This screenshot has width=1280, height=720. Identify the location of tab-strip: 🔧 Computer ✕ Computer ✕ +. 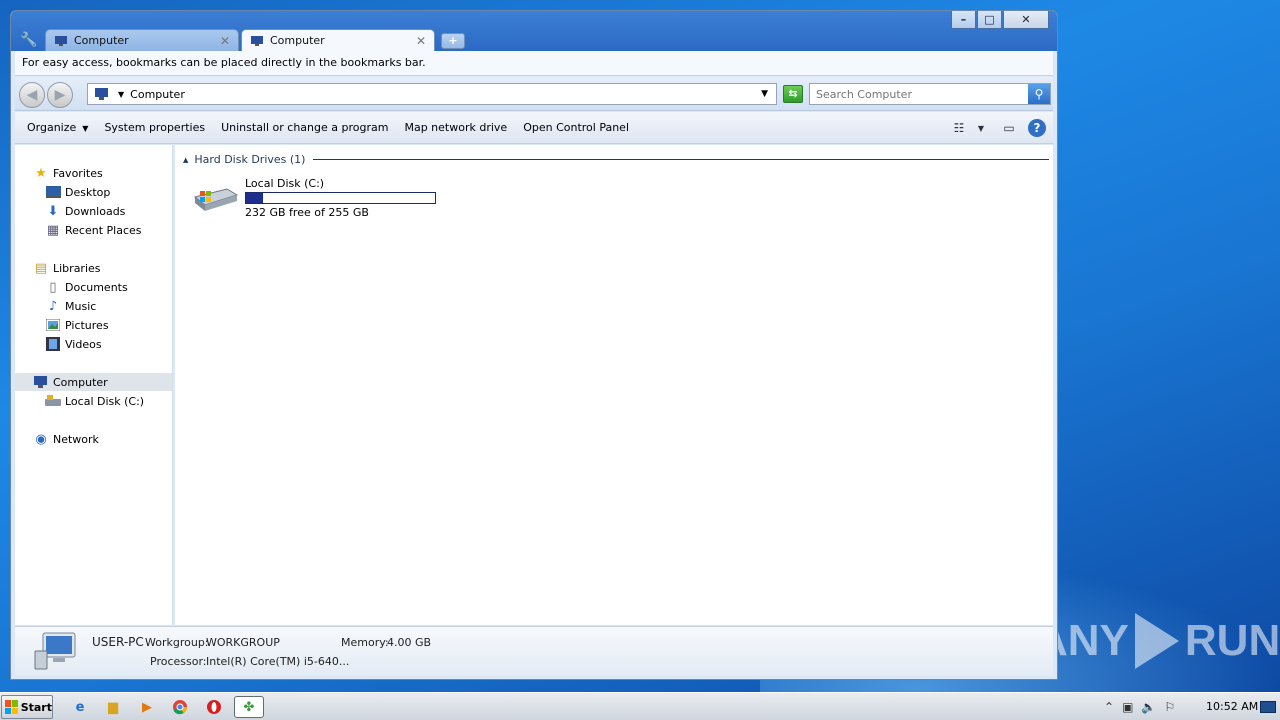
(240, 39).